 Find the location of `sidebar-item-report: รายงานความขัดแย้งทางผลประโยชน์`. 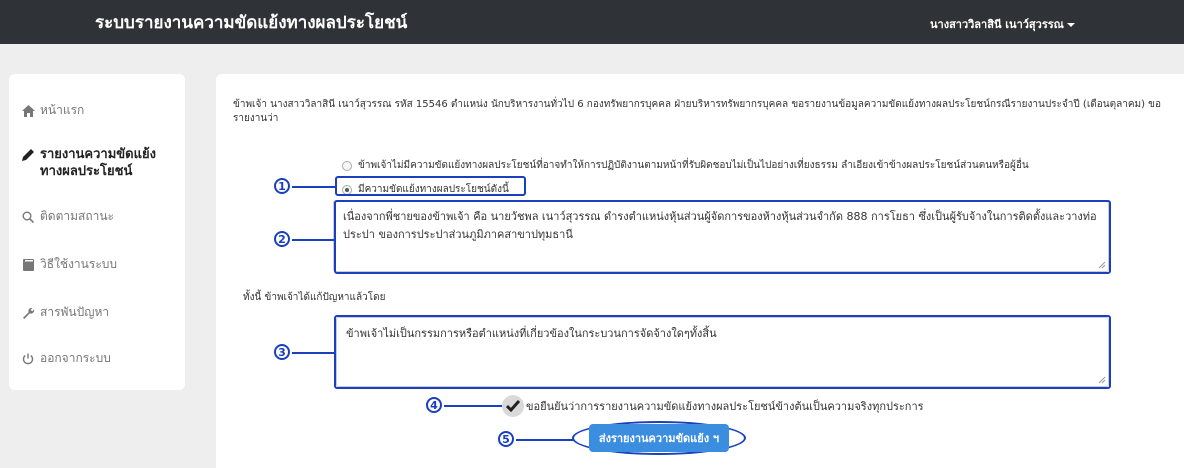

sidebar-item-report: รายงานความขัดแย้งทางผลประโยชน์ is located at coordinates (95, 163).